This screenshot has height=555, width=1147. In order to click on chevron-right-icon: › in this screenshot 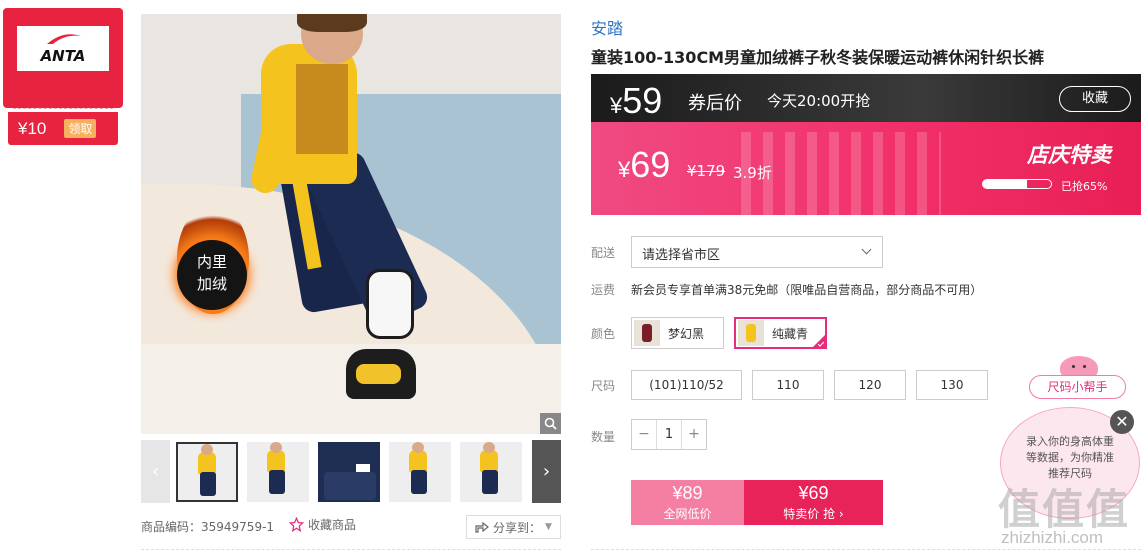, I will do `click(546, 471)`.